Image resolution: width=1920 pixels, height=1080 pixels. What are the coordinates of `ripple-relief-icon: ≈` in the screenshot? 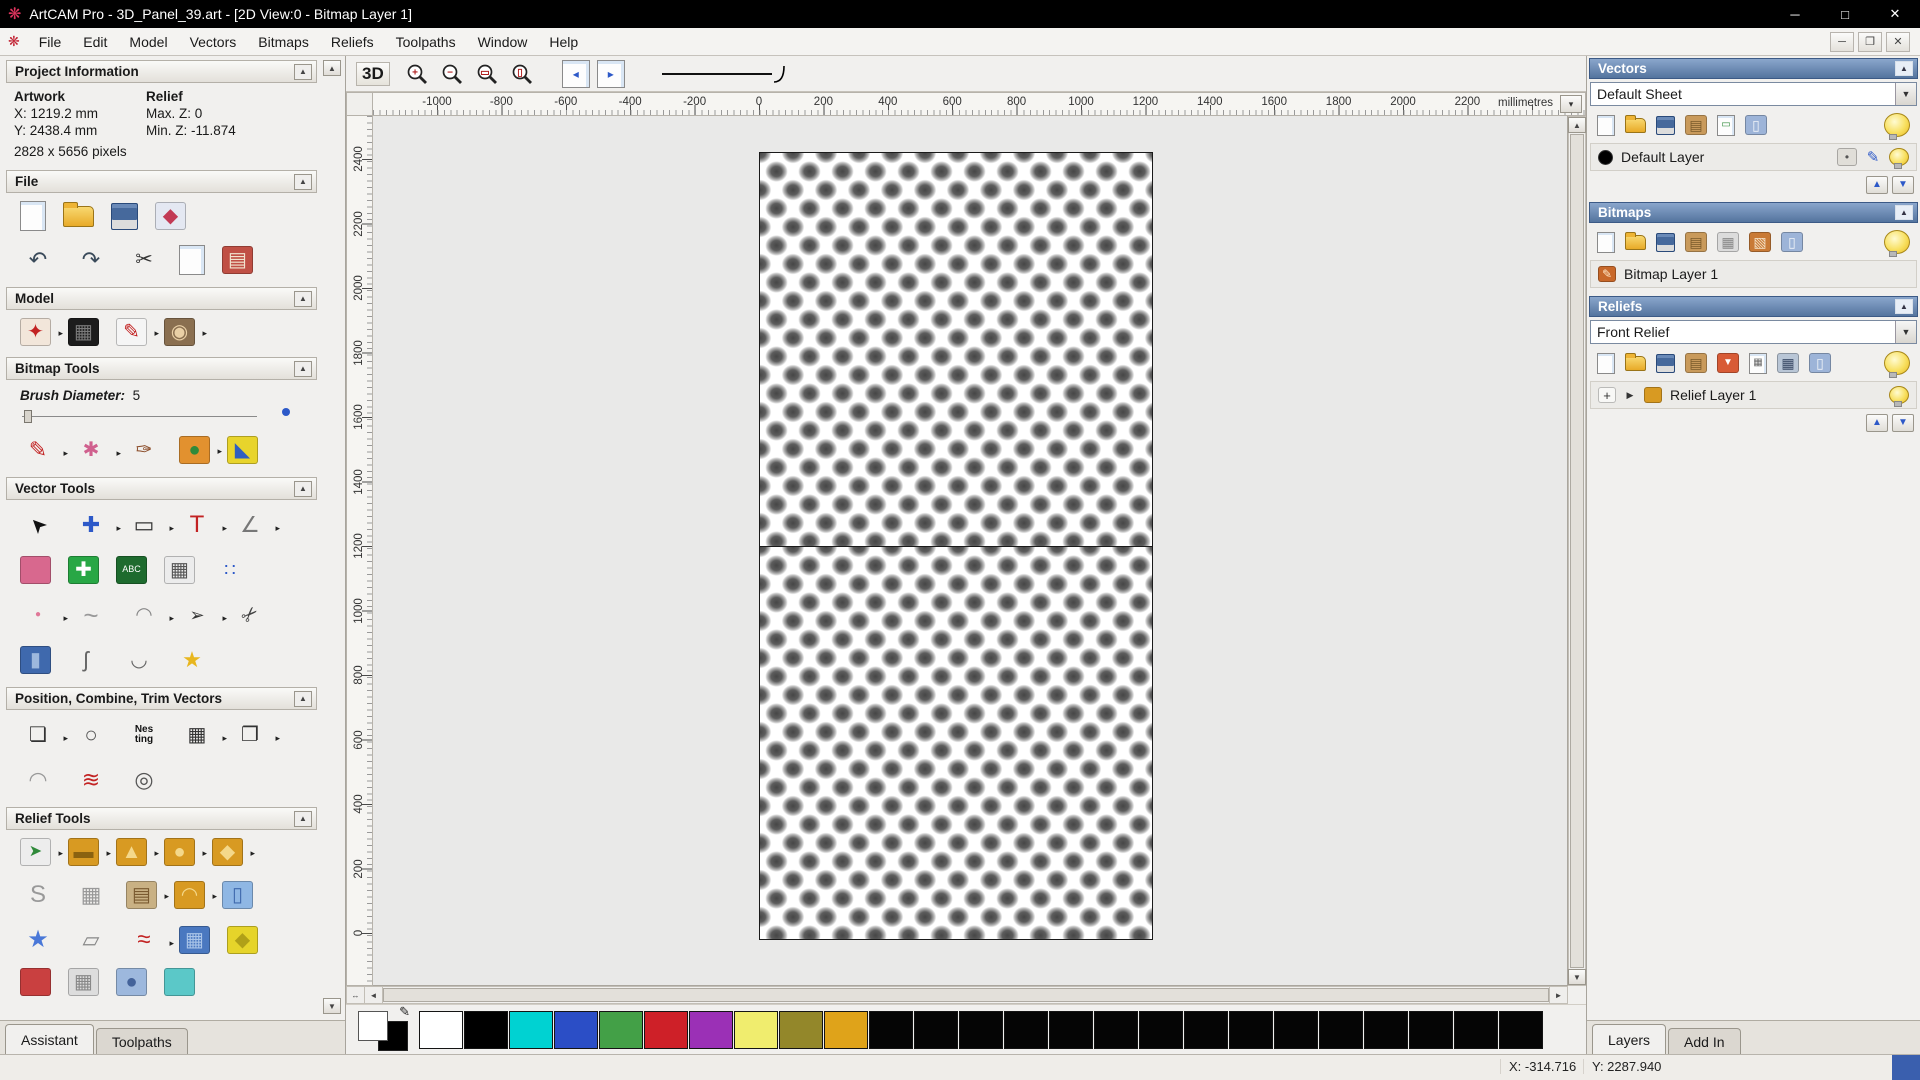 It's located at (144, 939).